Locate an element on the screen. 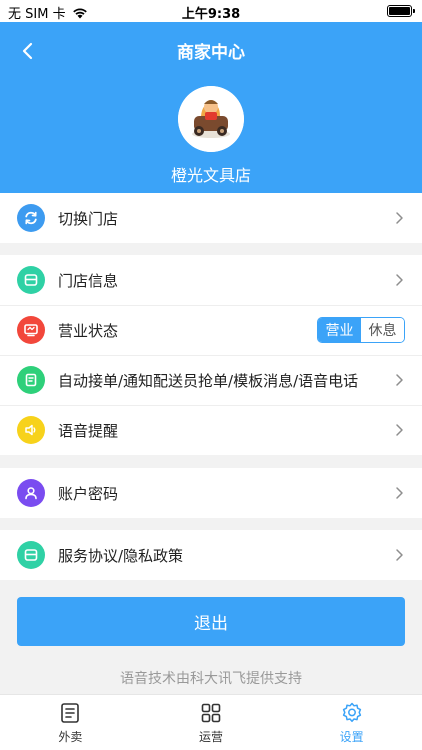 Image resolution: width=422 pixels, height=750 pixels. tab-label: 外卖 is located at coordinates (70, 737).